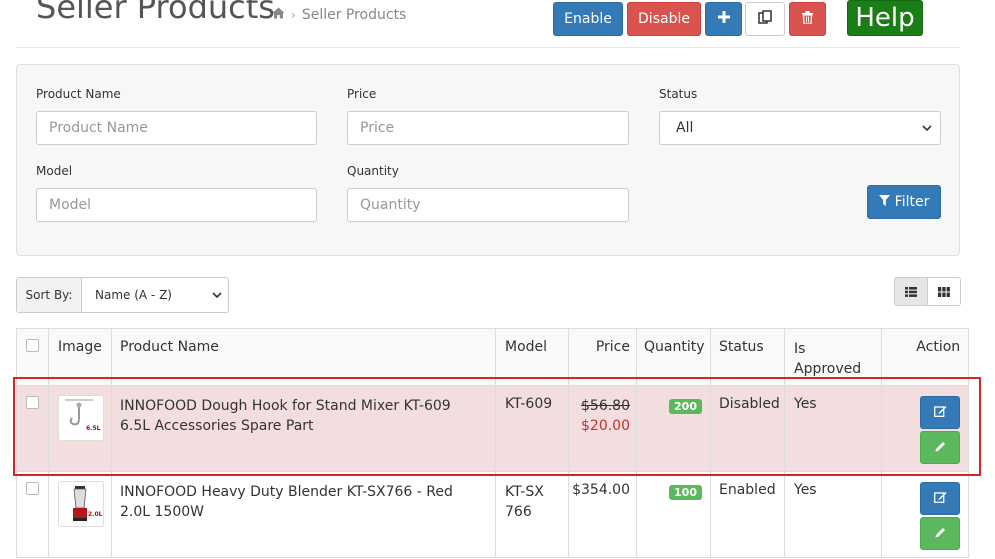  I want to click on model-value: KT-SX766, so click(524, 502).